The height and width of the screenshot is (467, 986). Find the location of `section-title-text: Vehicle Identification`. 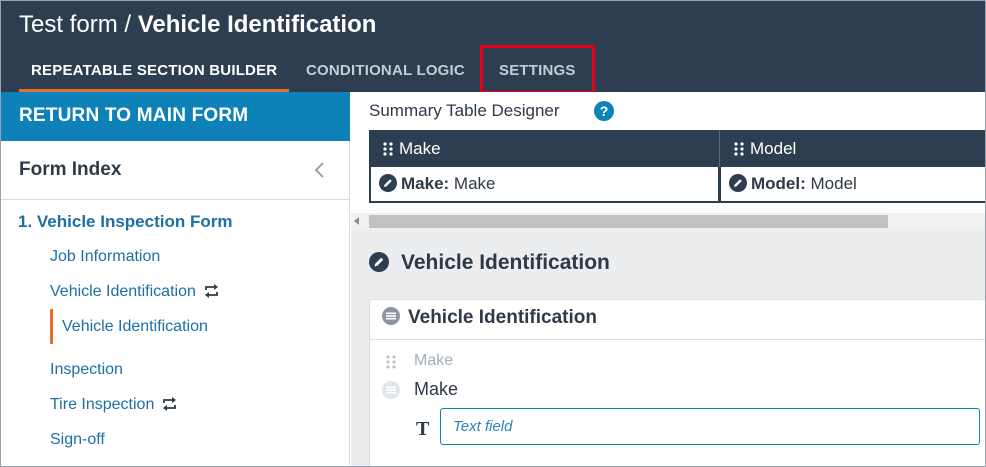

section-title-text: Vehicle Identification is located at coordinates (505, 262).